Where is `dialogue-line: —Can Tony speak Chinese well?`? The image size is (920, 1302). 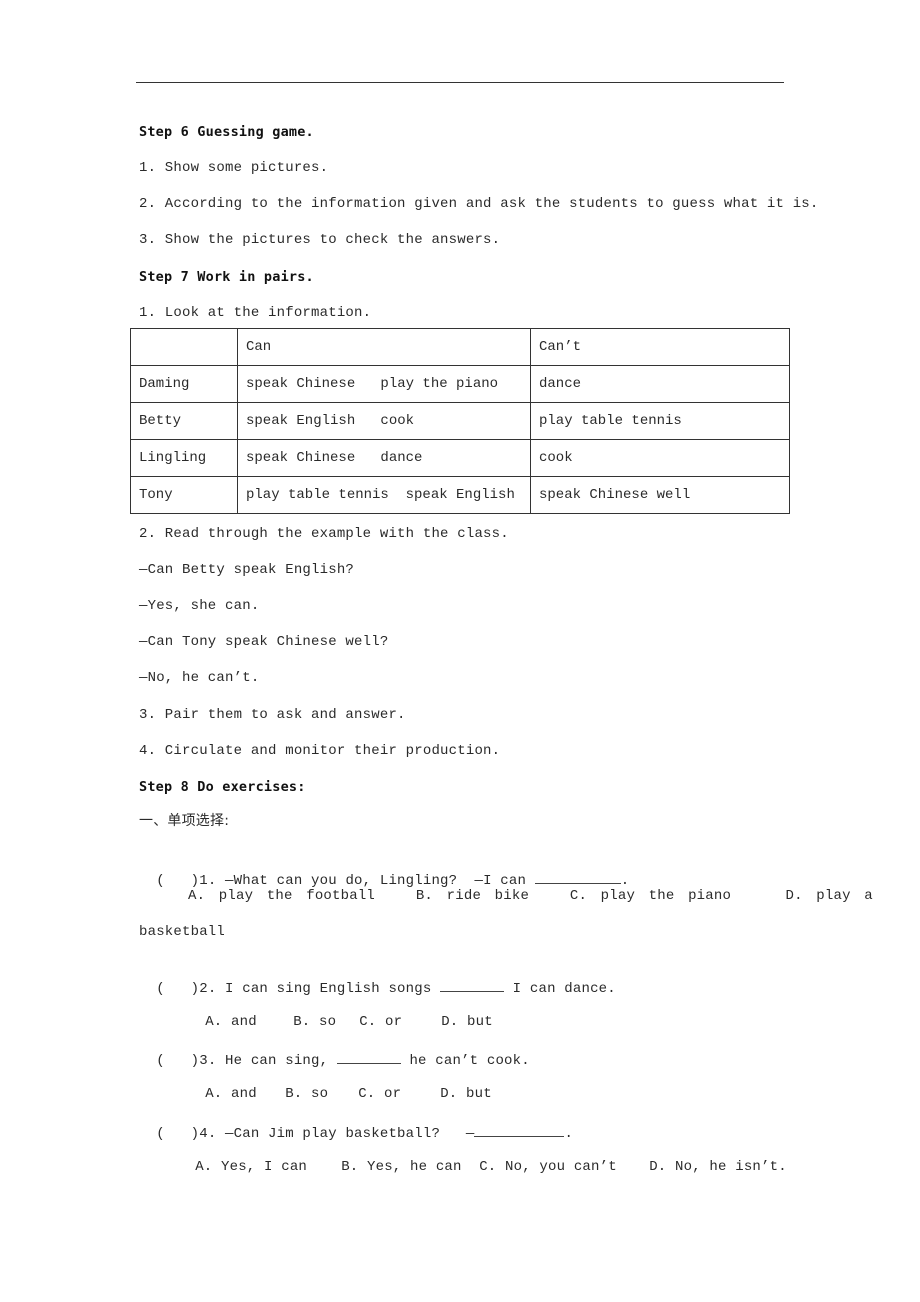 dialogue-line: —Can Tony speak Chinese well? is located at coordinates (264, 642).